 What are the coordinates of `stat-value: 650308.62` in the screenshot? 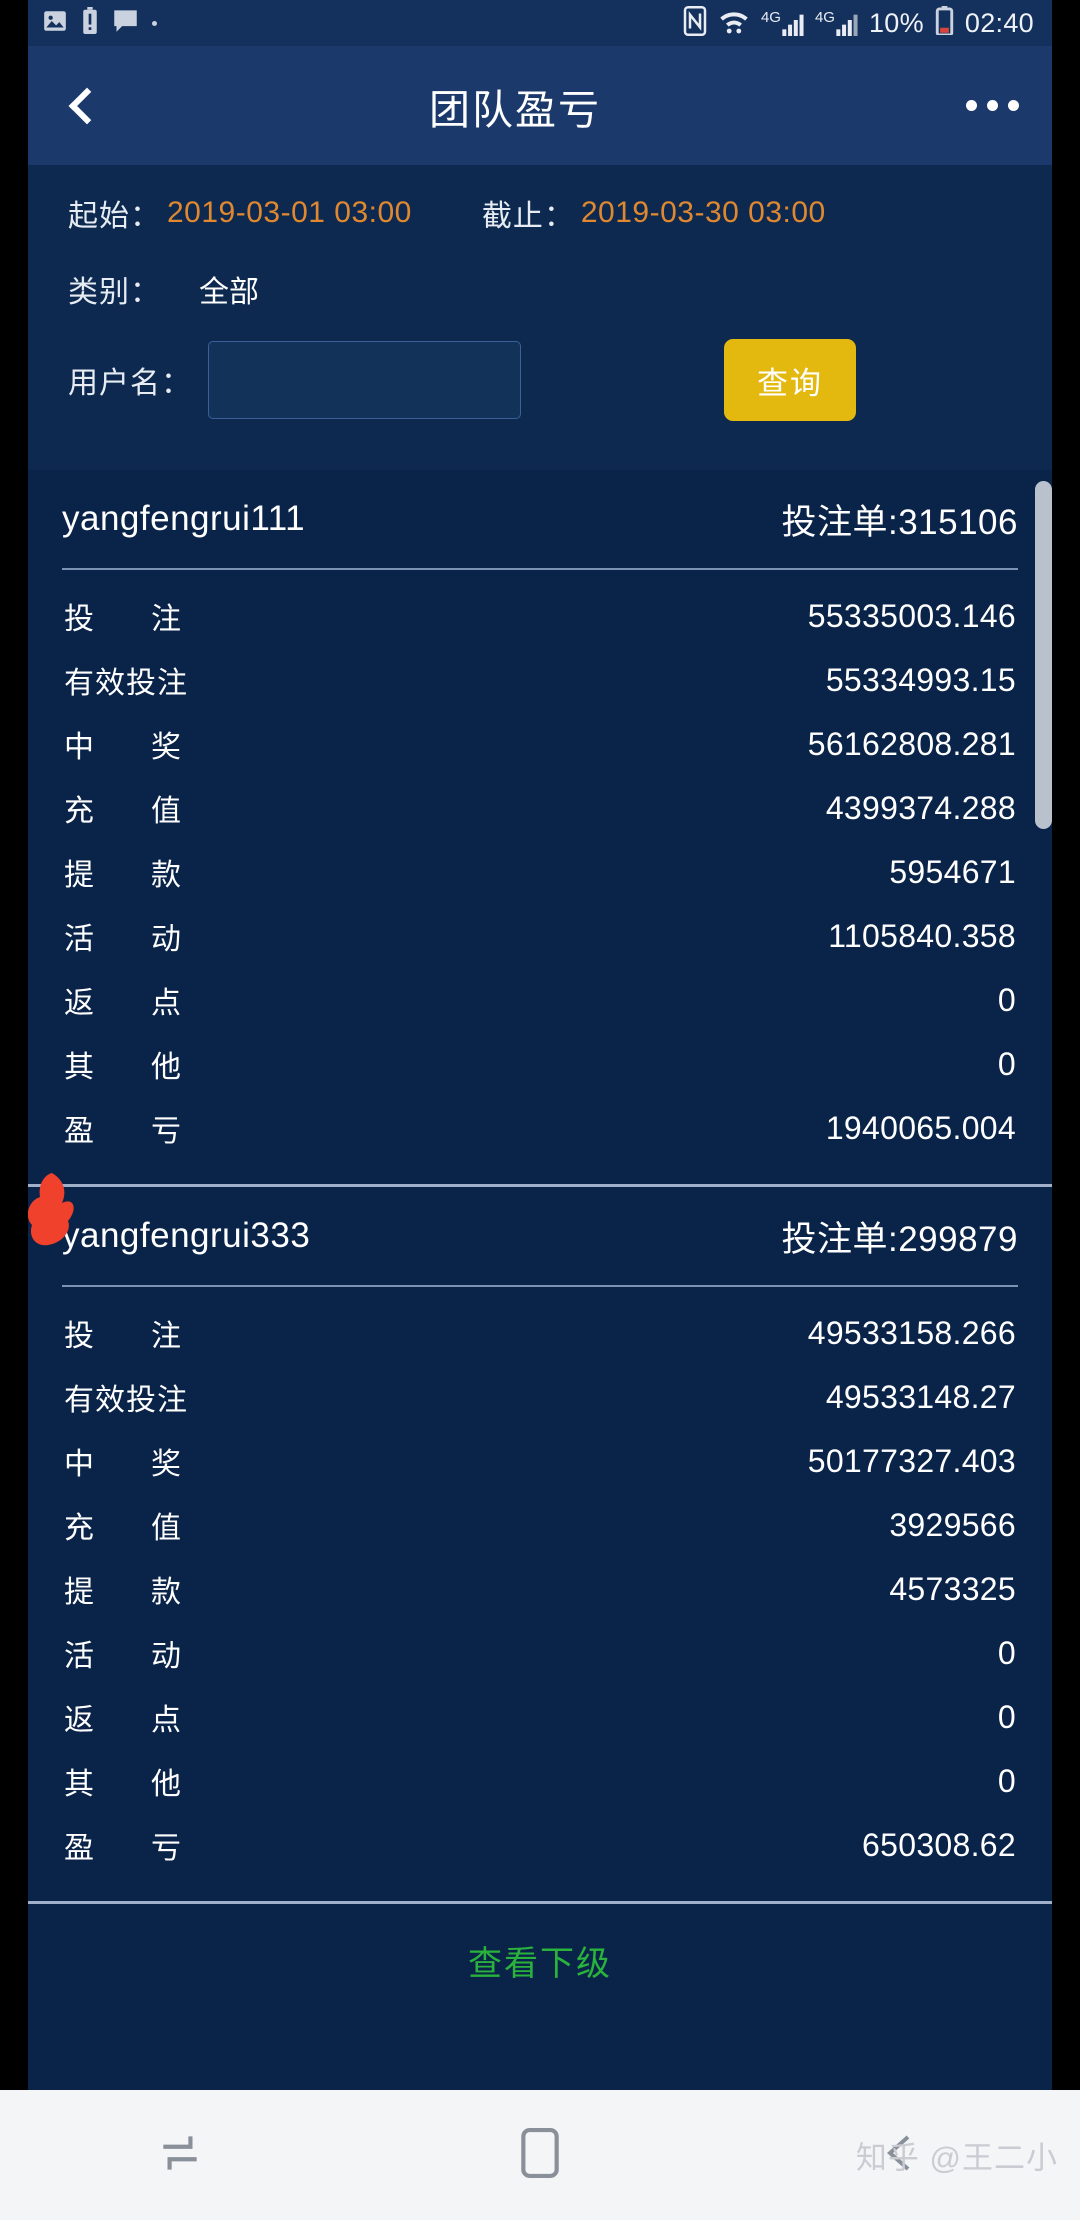 It's located at (939, 1844).